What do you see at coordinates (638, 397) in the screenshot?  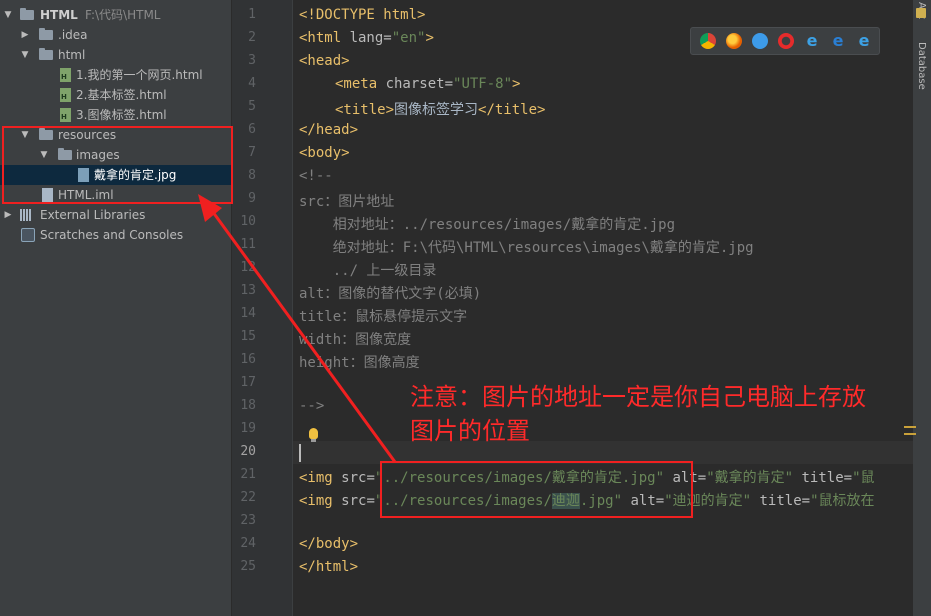 I see `annotation-line-1: 注意：图片的地址一定是你自己电脑上存放` at bounding box center [638, 397].